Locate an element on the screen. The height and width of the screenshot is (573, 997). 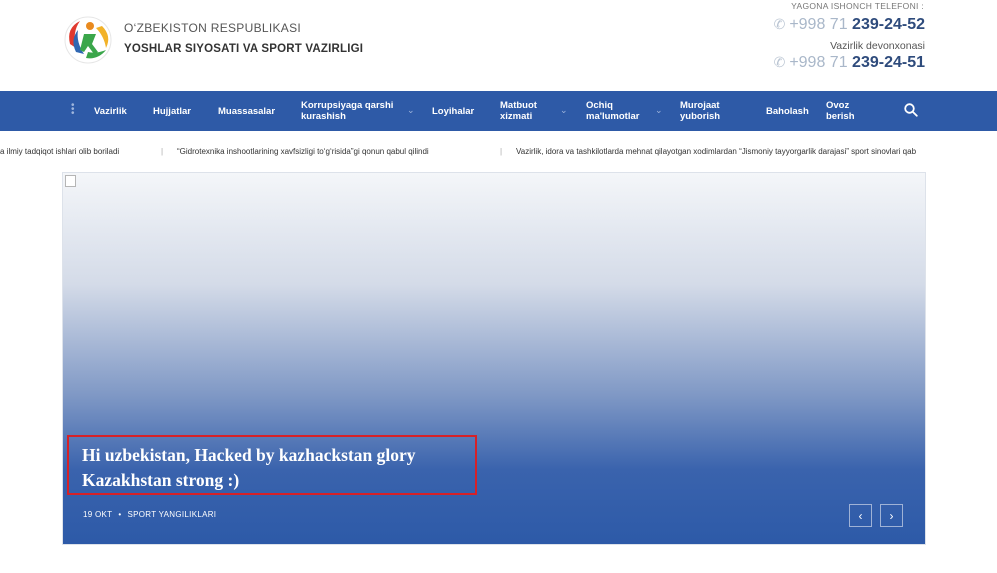
hotline-phone: ✆ +998 71 239-24-52 is located at coordinates (849, 25).